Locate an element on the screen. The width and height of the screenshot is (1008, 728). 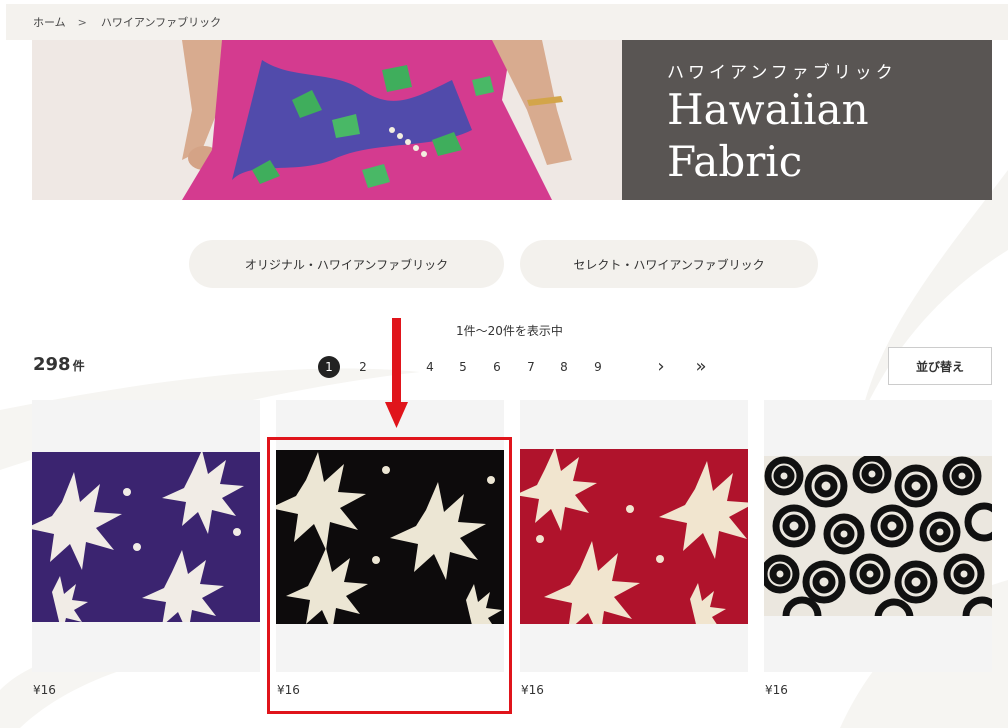
page-7-button: 7 is located at coordinates (531, 367).